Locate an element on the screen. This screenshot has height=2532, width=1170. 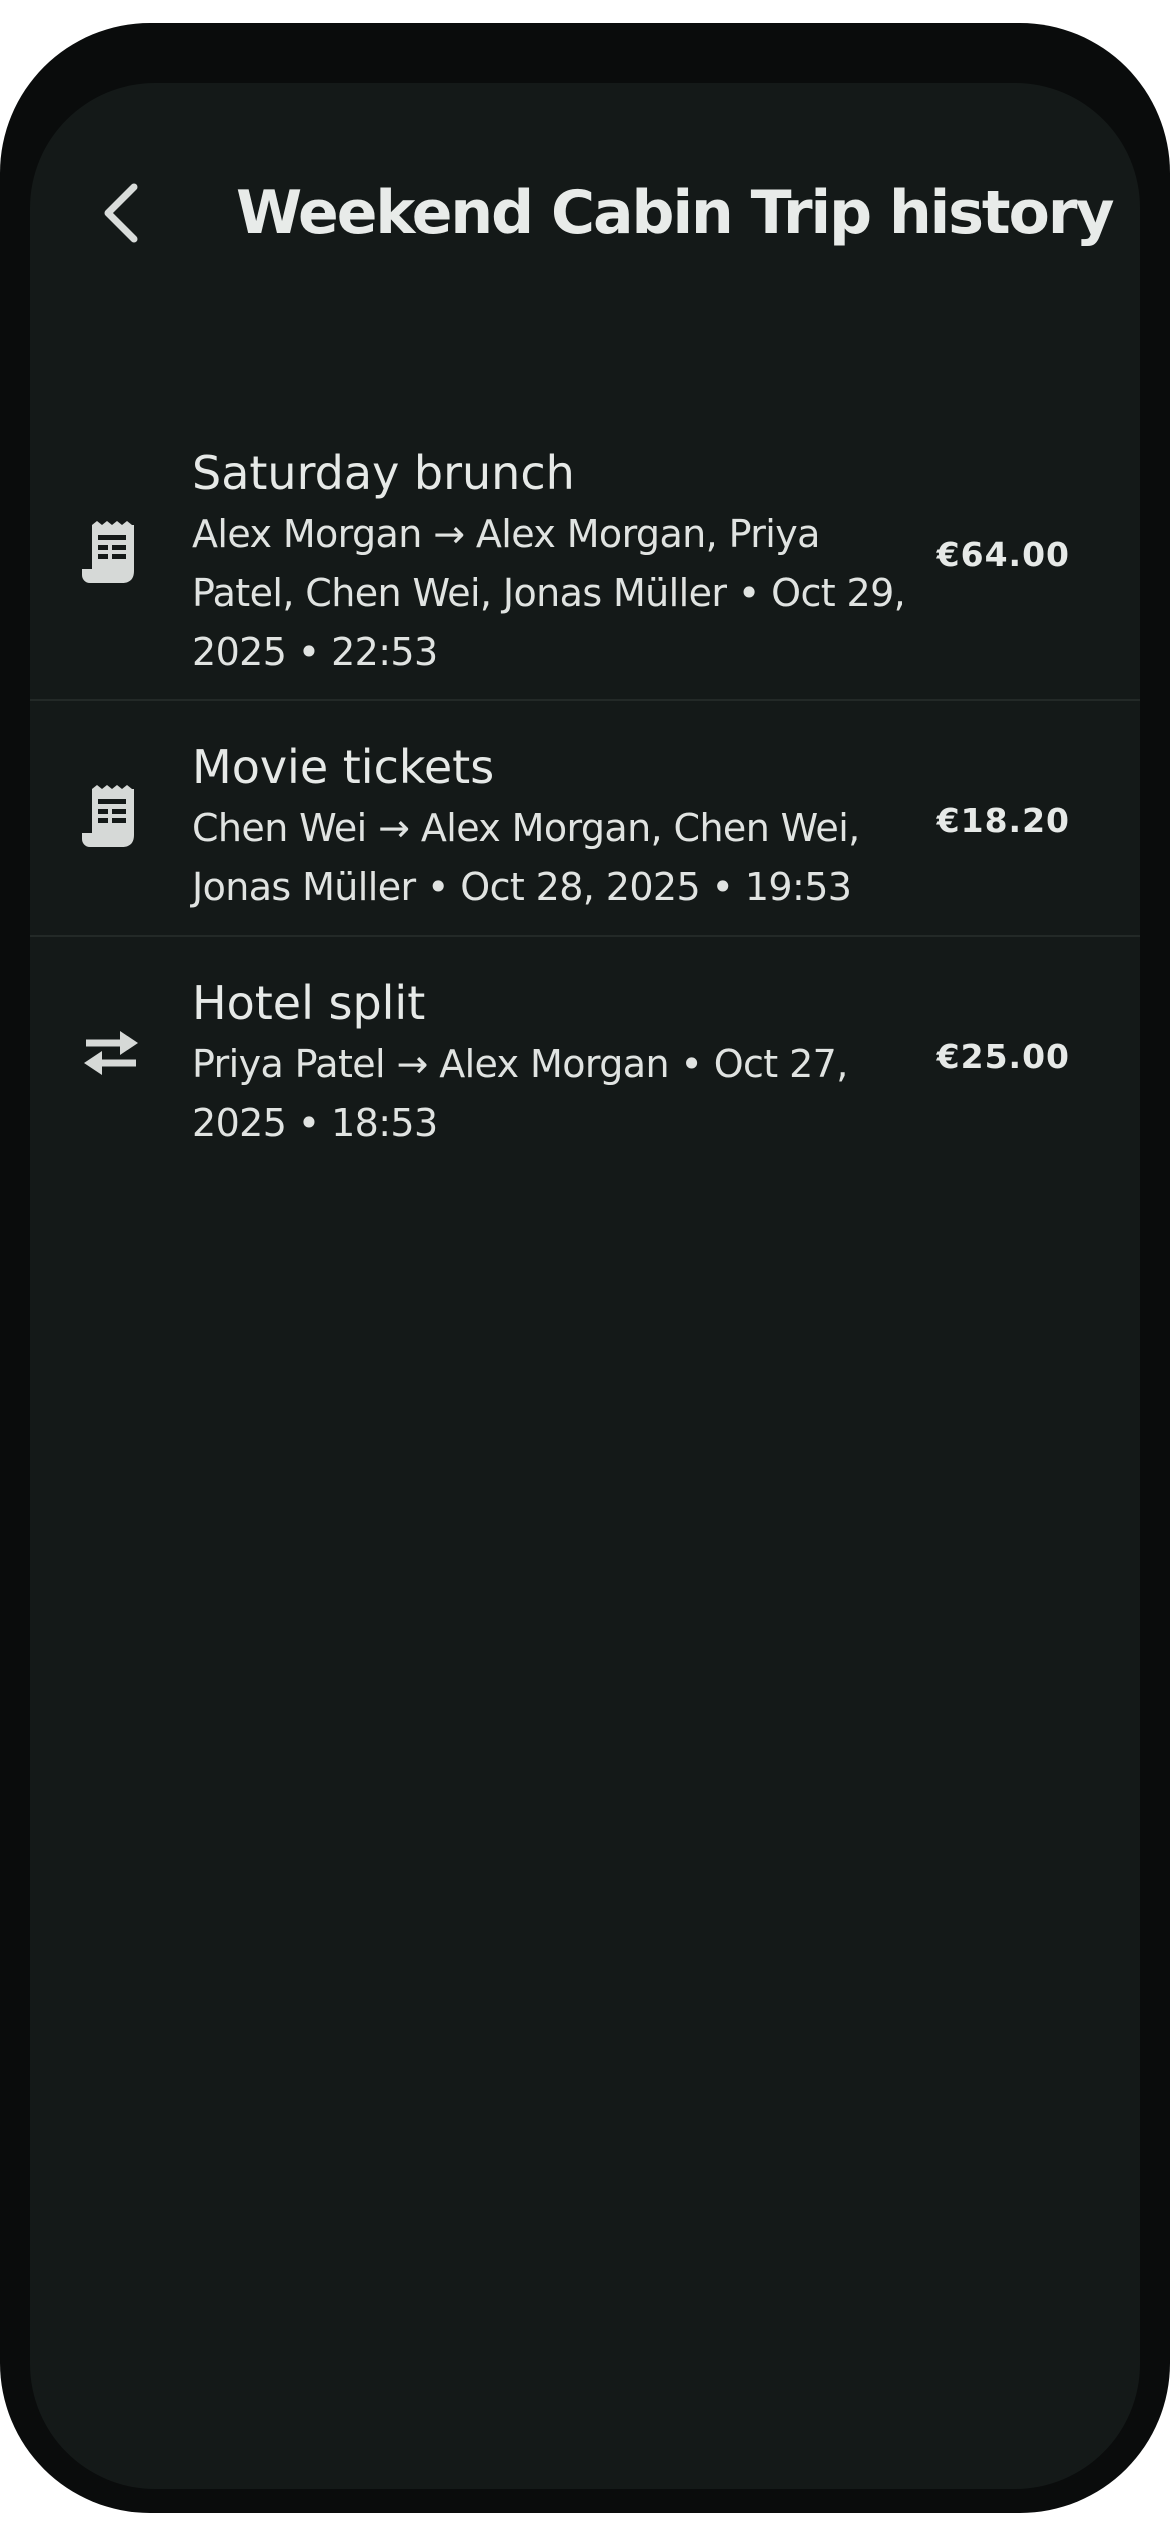
transaction-title: Saturday brunch is located at coordinates (383, 473).